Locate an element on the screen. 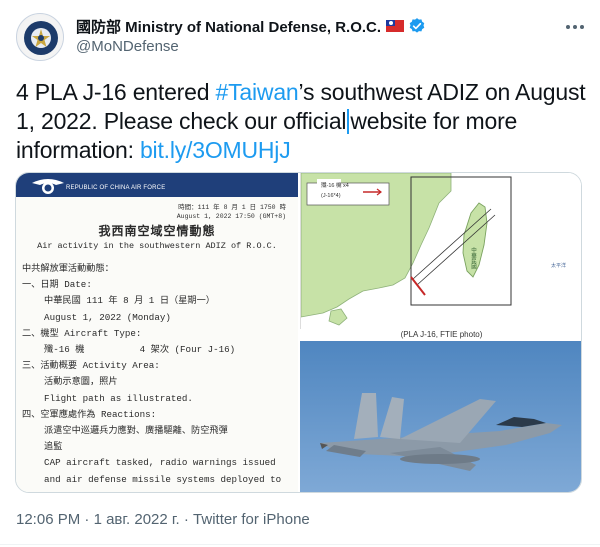 The image size is (600, 547). doc-line: 二、機型 Aircraft Type: is located at coordinates (82, 333).